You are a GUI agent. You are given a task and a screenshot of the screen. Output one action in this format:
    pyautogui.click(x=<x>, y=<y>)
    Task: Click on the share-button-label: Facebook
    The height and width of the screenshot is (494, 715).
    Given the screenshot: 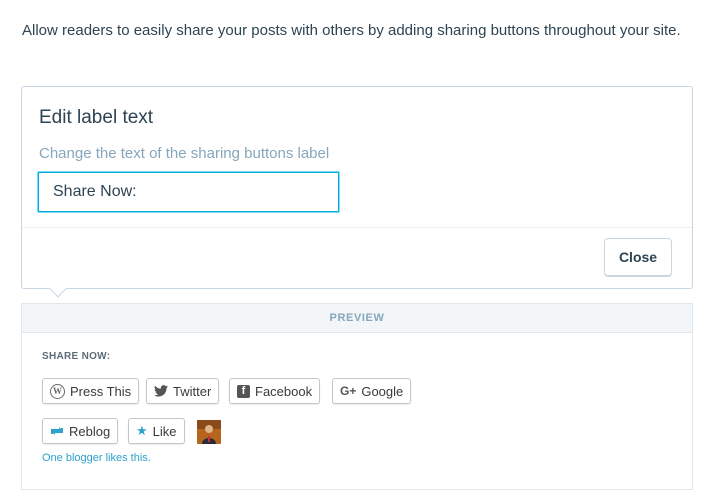 What is the action you would take?
    pyautogui.click(x=284, y=391)
    